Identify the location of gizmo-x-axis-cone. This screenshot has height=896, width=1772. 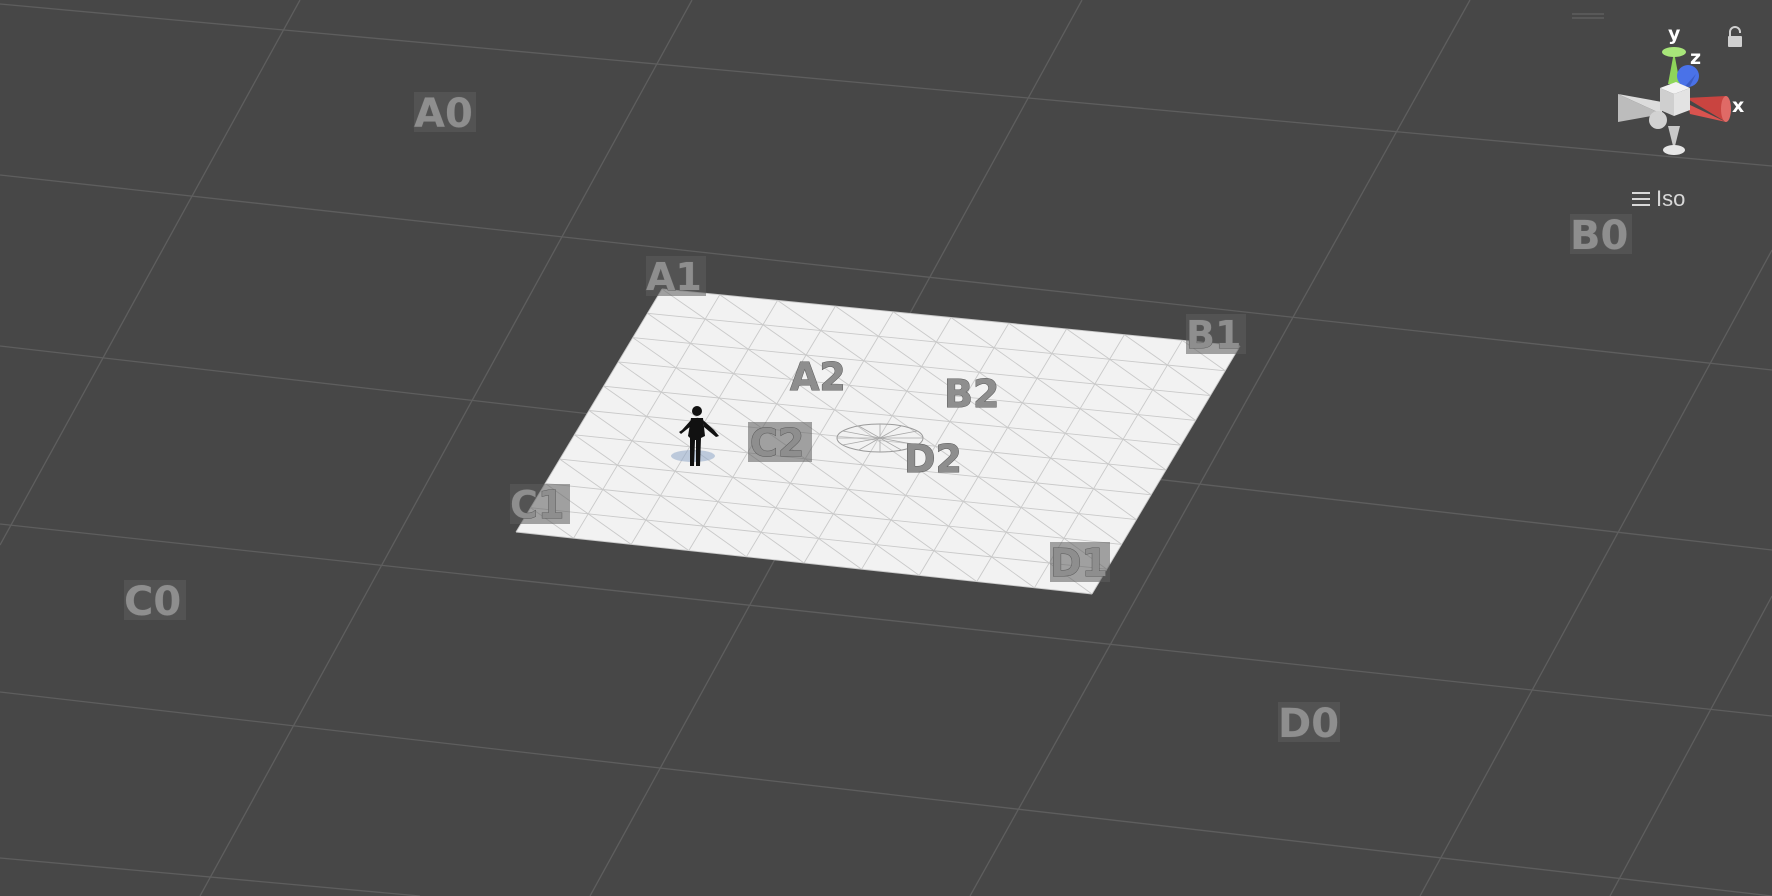
(1708, 109).